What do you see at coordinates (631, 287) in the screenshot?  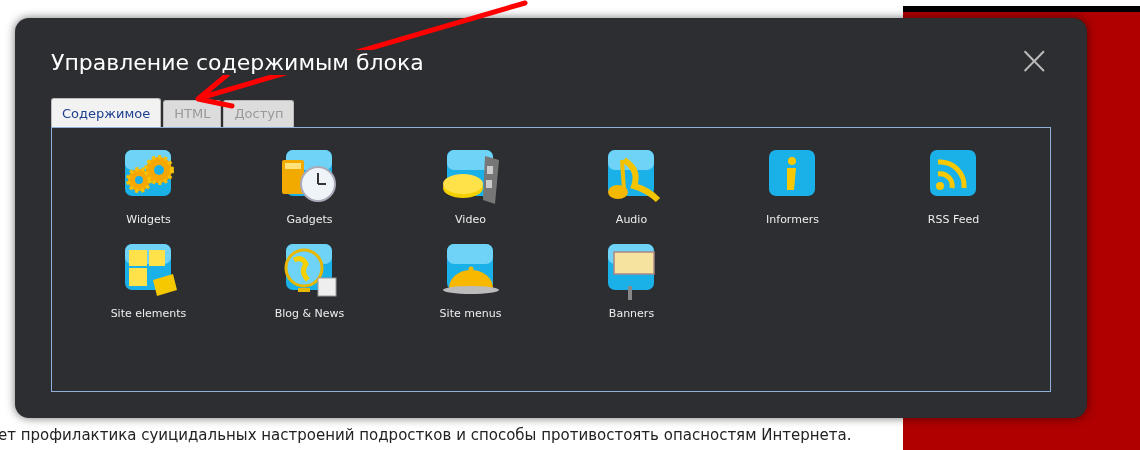 I see `content-type-item: Banners` at bounding box center [631, 287].